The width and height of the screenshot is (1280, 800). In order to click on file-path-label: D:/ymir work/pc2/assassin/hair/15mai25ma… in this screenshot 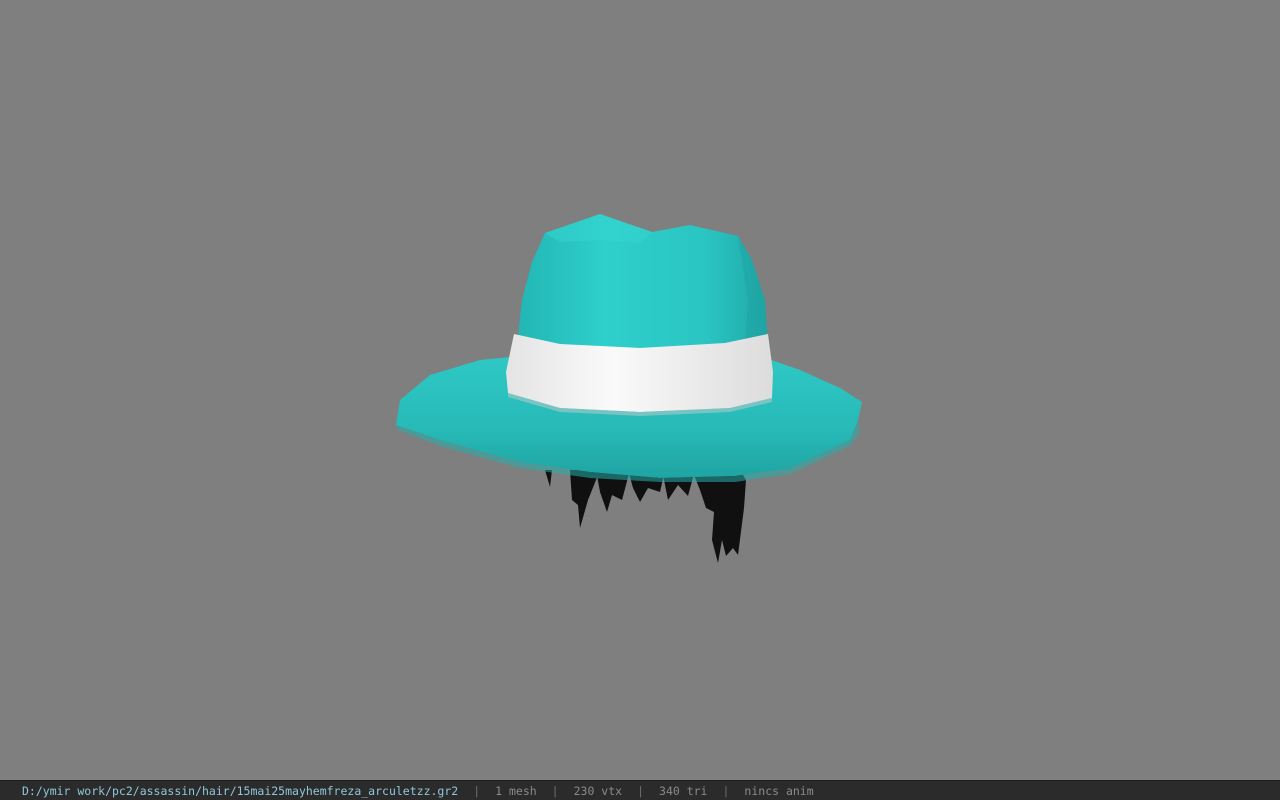, I will do `click(240, 790)`.